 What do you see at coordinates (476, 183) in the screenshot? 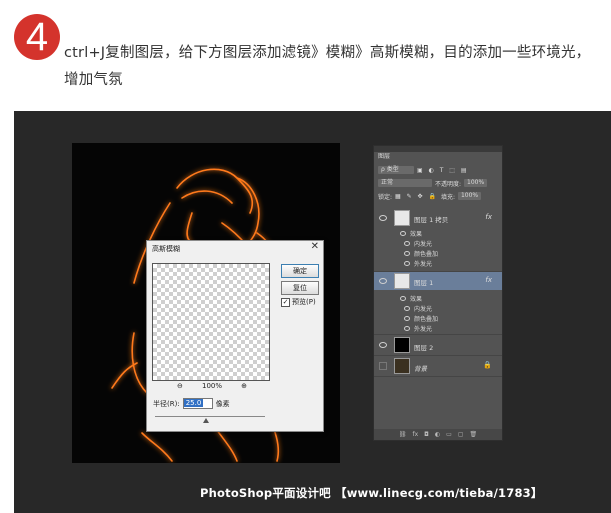
I see `opacity-field: 100%` at bounding box center [476, 183].